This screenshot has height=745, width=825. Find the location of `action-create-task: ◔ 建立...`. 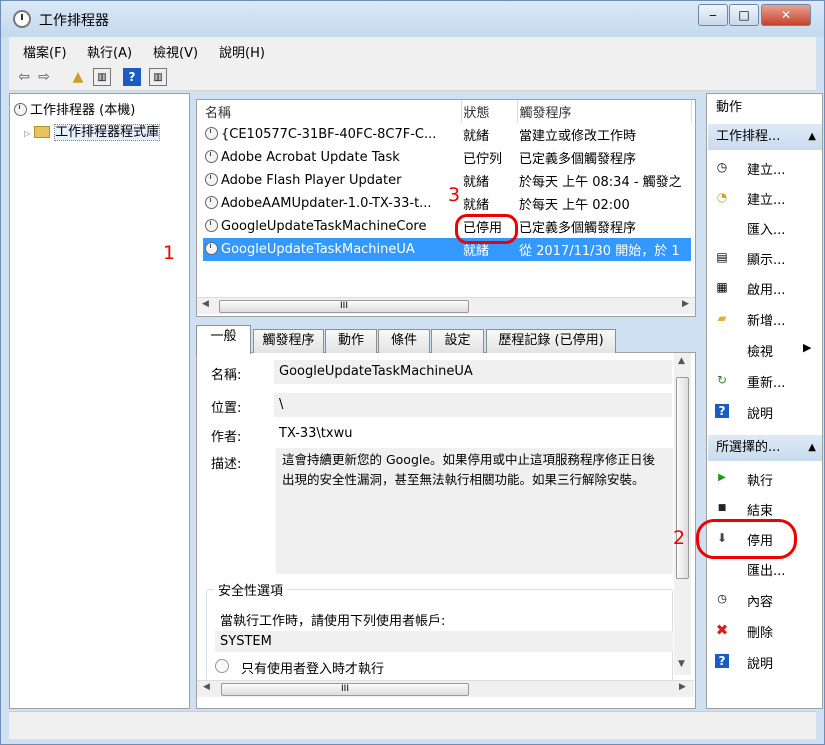

action-create-task: ◔ 建立... is located at coordinates (766, 198).